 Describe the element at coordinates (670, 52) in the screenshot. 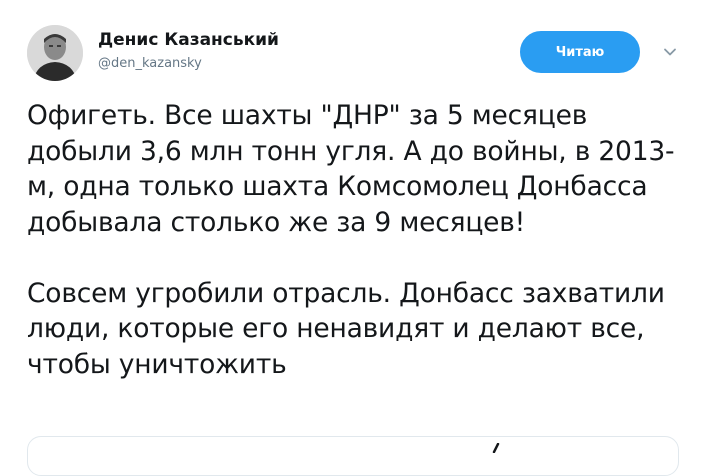

I see `chevron-down-icon` at that location.